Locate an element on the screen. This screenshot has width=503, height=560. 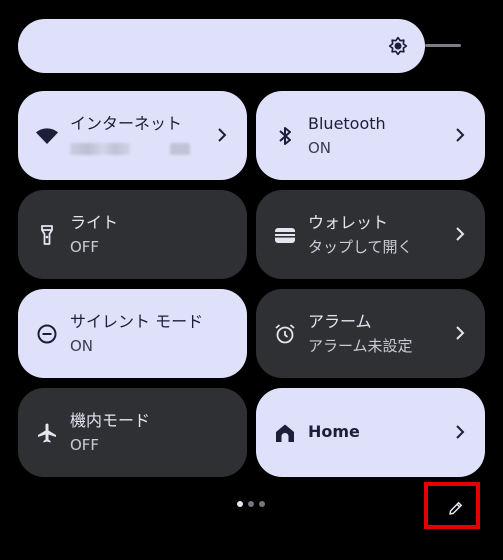
tile-home-title: Home is located at coordinates (334, 431).